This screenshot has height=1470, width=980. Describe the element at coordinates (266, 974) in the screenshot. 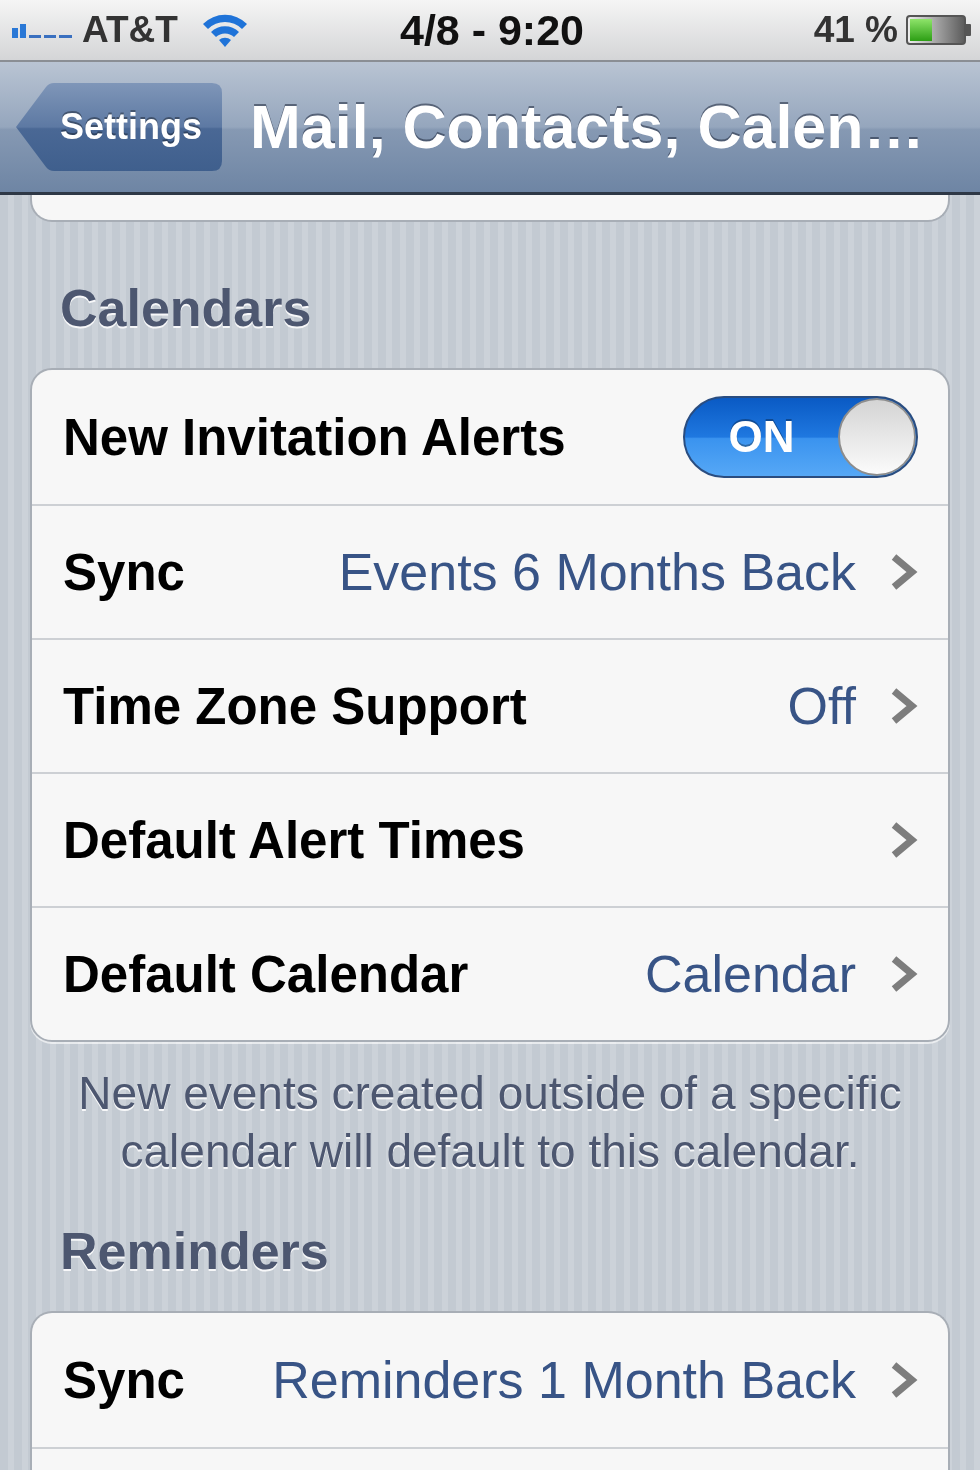

I see `row-label: Default Calendar` at that location.